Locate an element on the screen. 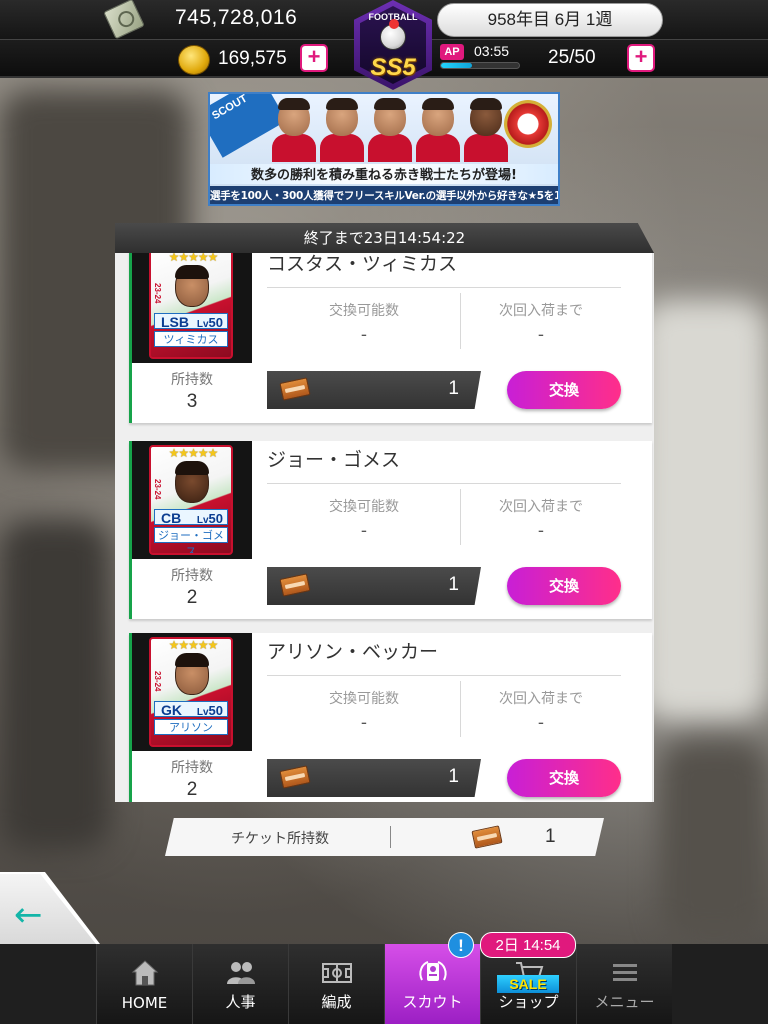  stamina-count: 25/50 is located at coordinates (572, 57).